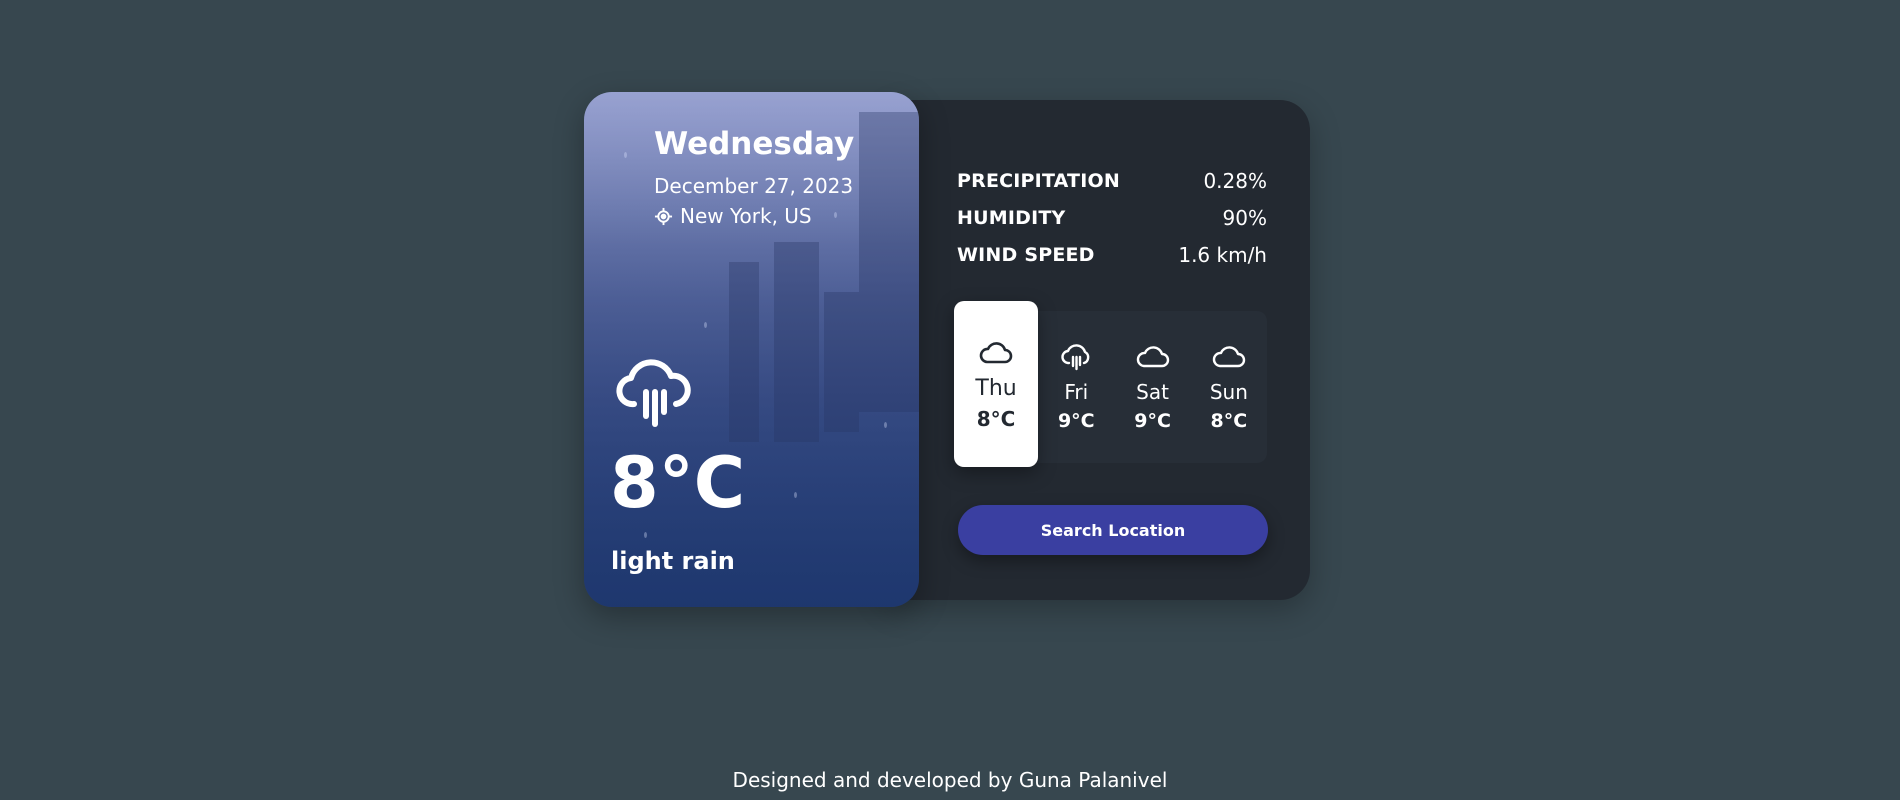 The image size is (1900, 800). What do you see at coordinates (1076, 392) in the screenshot?
I see `forecast-day-name: Fri` at bounding box center [1076, 392].